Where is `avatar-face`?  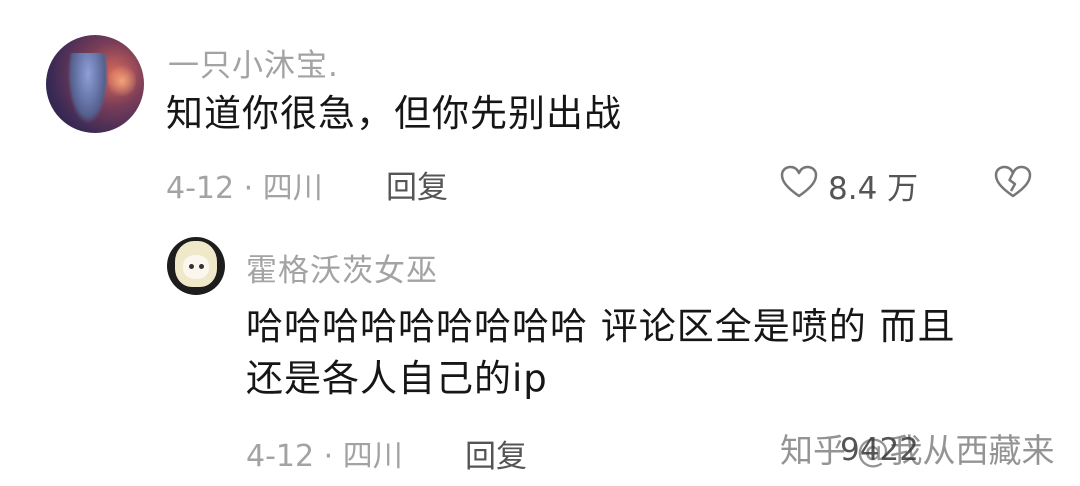 avatar-face is located at coordinates (196, 267).